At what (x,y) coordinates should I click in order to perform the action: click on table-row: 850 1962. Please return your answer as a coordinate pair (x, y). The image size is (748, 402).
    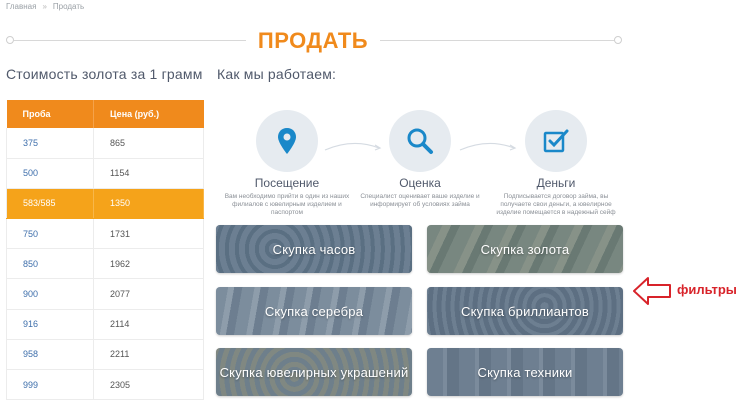
    Looking at the image, I should click on (105, 264).